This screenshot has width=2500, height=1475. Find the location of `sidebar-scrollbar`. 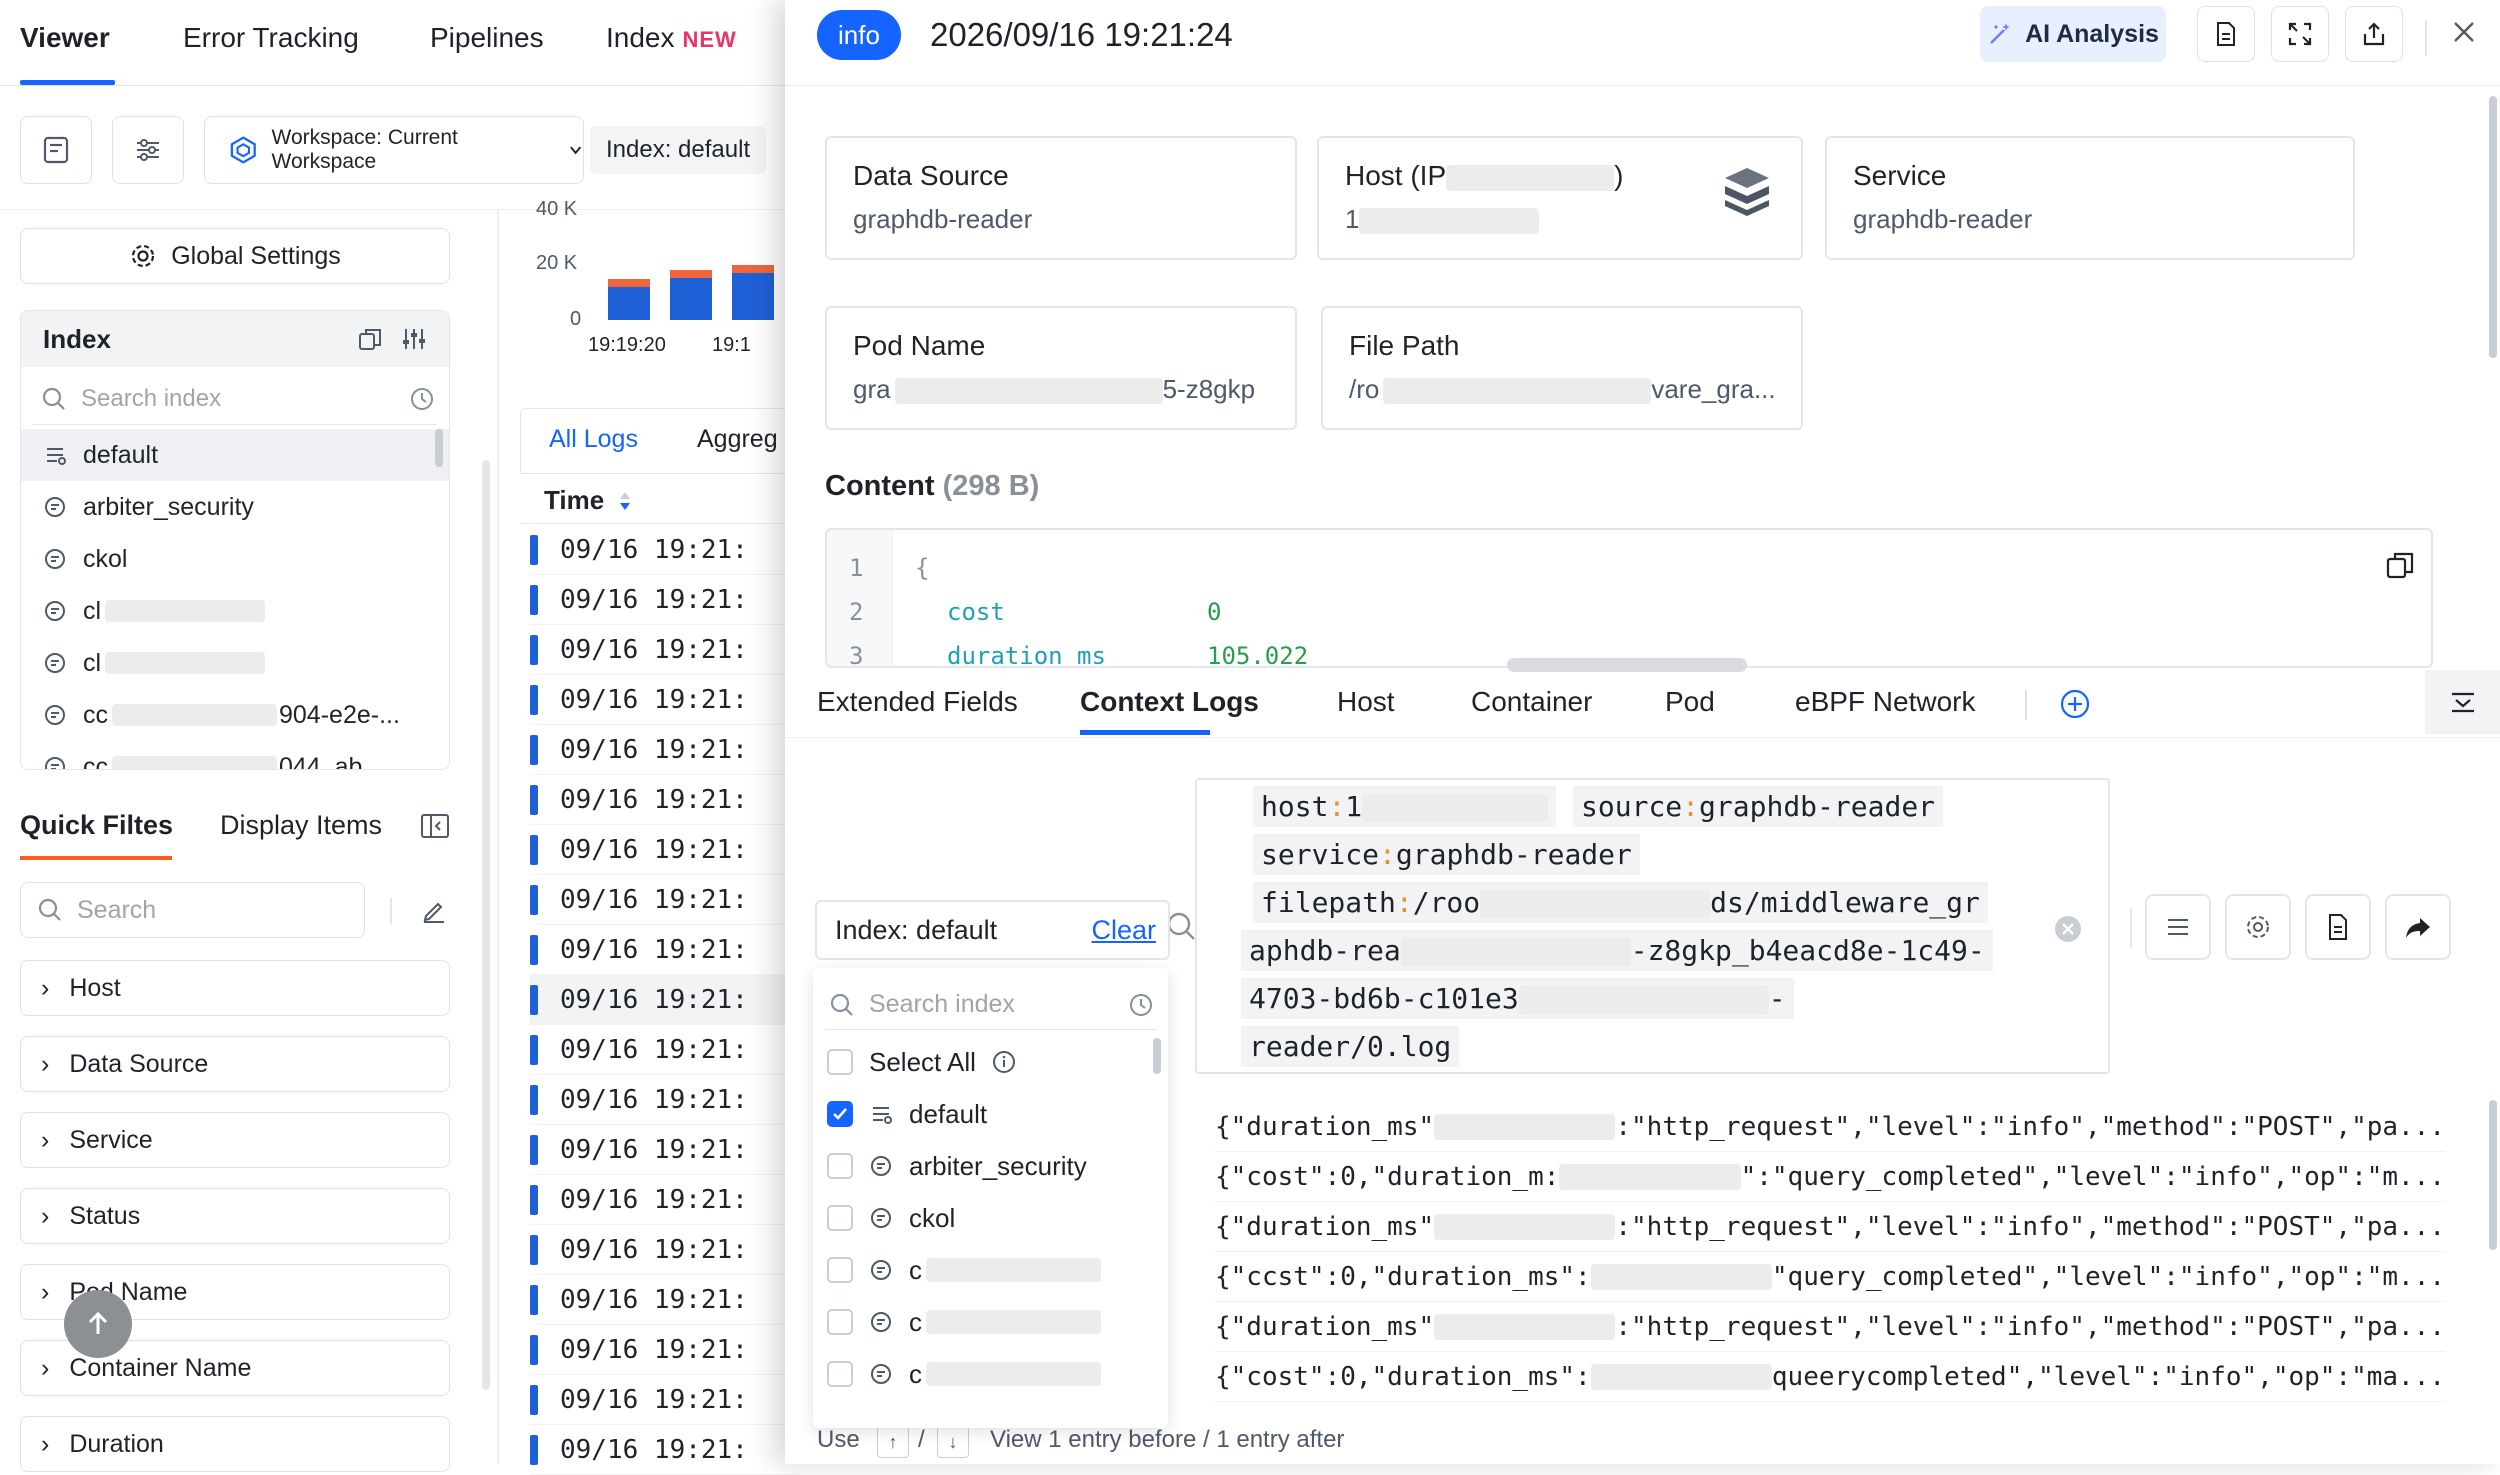

sidebar-scrollbar is located at coordinates (486, 925).